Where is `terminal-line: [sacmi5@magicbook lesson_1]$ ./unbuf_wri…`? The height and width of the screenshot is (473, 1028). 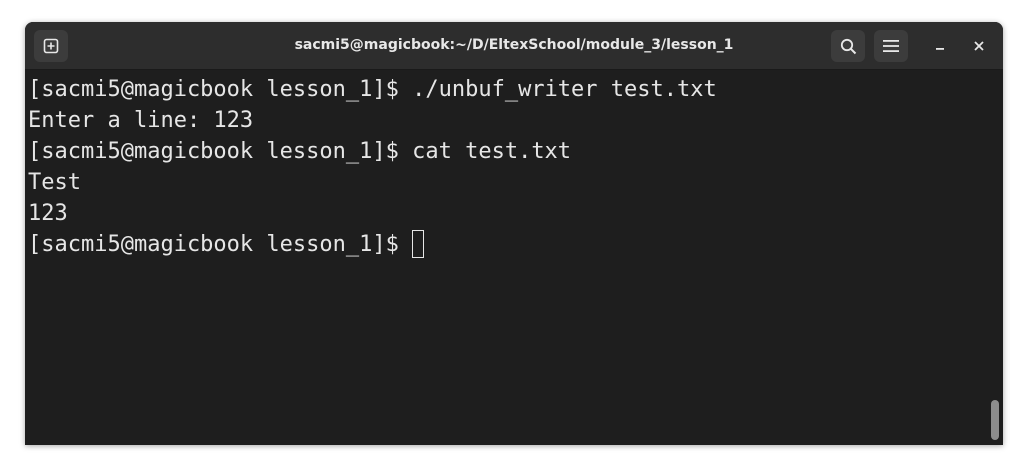
terminal-line: [sacmi5@magicbook lesson_1]$ ./unbuf_wri… is located at coordinates (372, 89).